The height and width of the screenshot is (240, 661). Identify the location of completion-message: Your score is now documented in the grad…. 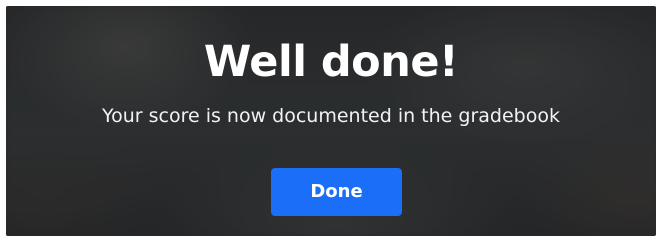
(331, 116).